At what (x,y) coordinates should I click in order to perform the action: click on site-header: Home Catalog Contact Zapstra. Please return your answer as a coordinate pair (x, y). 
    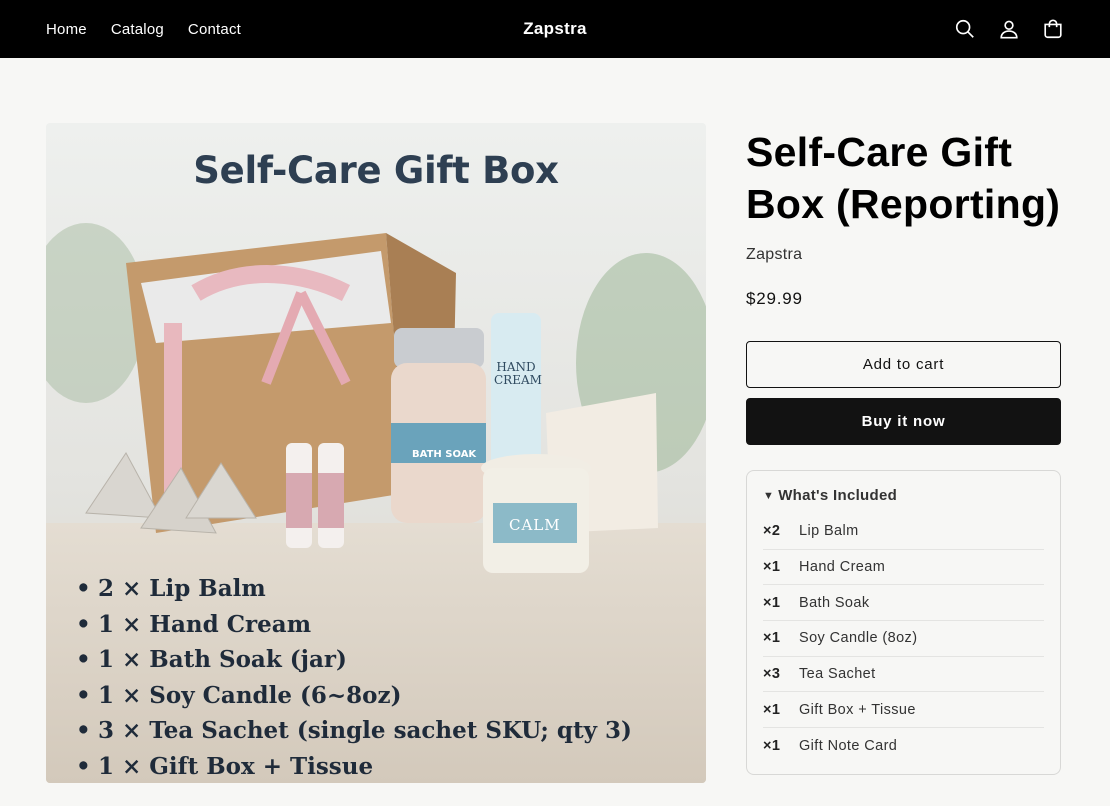
    Looking at the image, I should click on (555, 29).